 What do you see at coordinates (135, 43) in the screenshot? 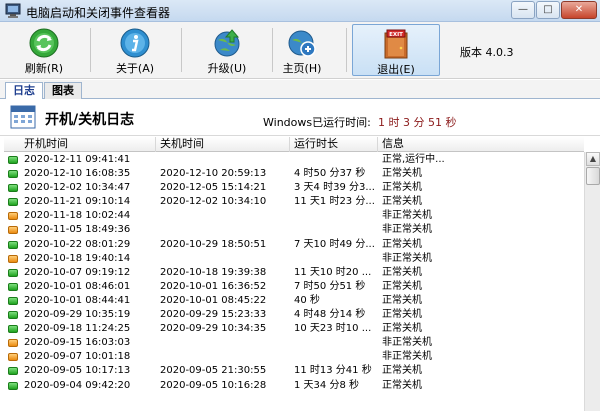
I see `info-icon` at bounding box center [135, 43].